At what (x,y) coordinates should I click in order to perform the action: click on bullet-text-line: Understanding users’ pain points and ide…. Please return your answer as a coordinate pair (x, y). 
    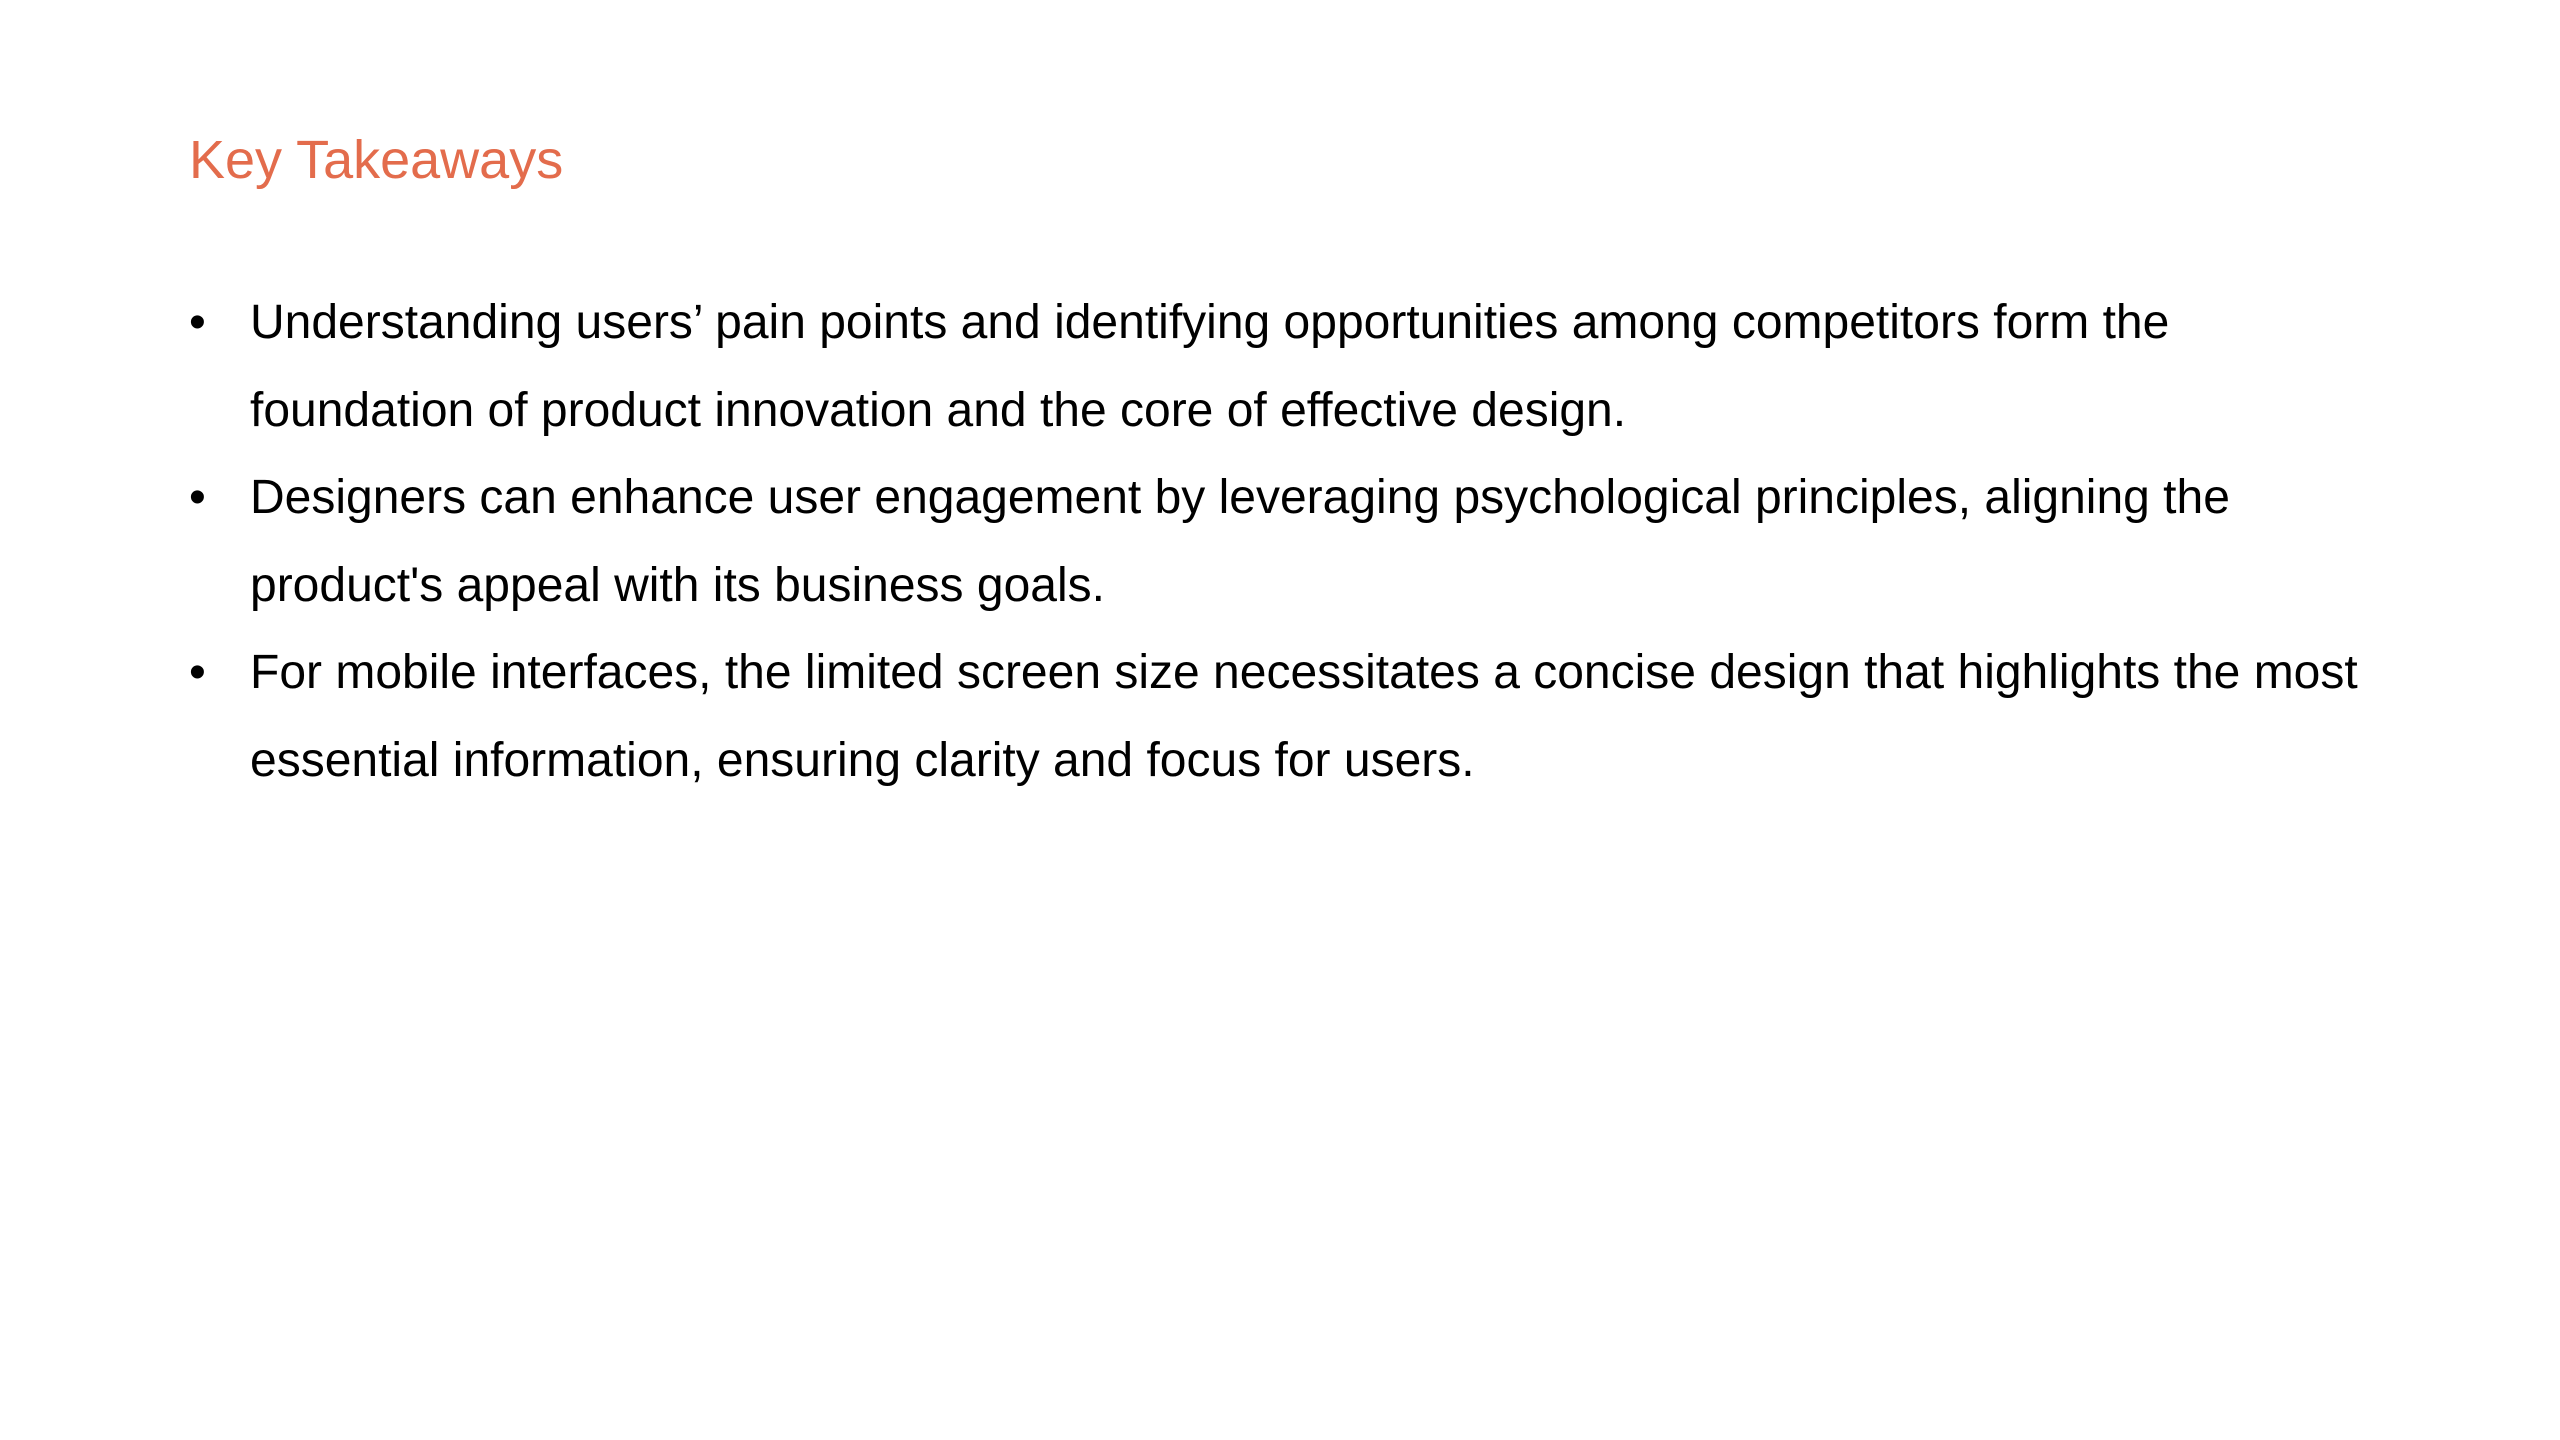
    Looking at the image, I should click on (1210, 322).